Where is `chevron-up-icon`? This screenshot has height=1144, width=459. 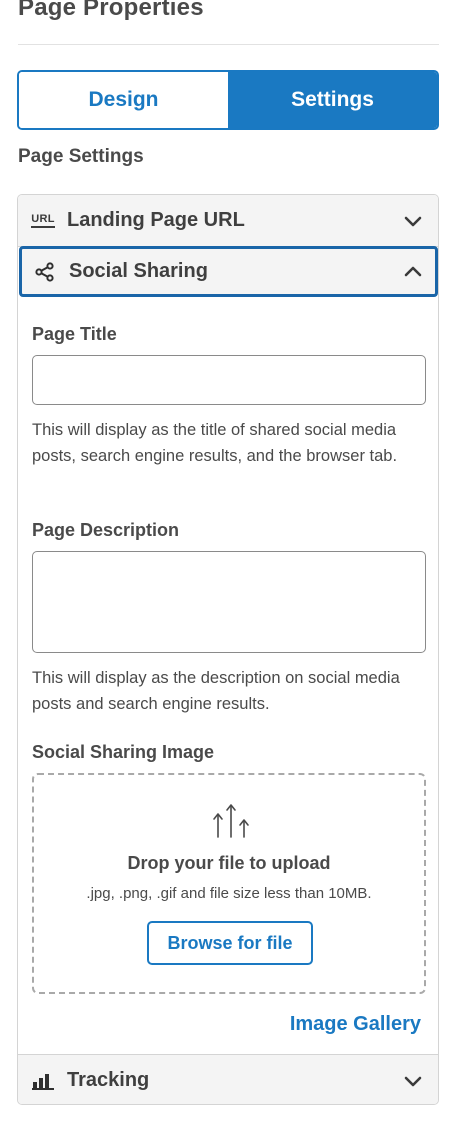
chevron-up-icon is located at coordinates (413, 271).